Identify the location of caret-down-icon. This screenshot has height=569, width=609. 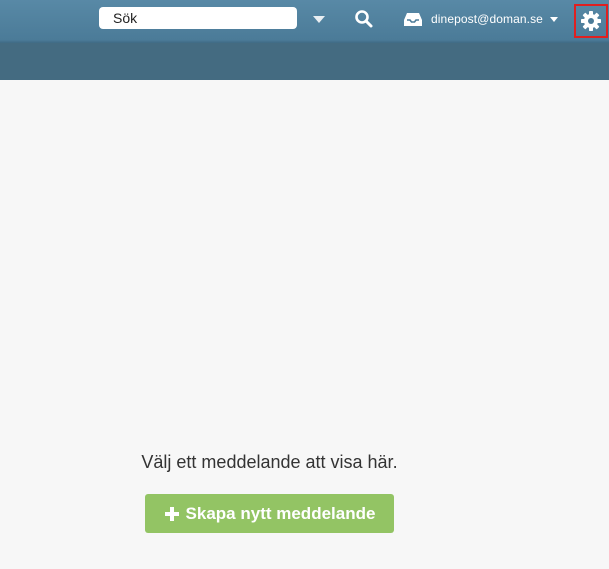
(553, 19).